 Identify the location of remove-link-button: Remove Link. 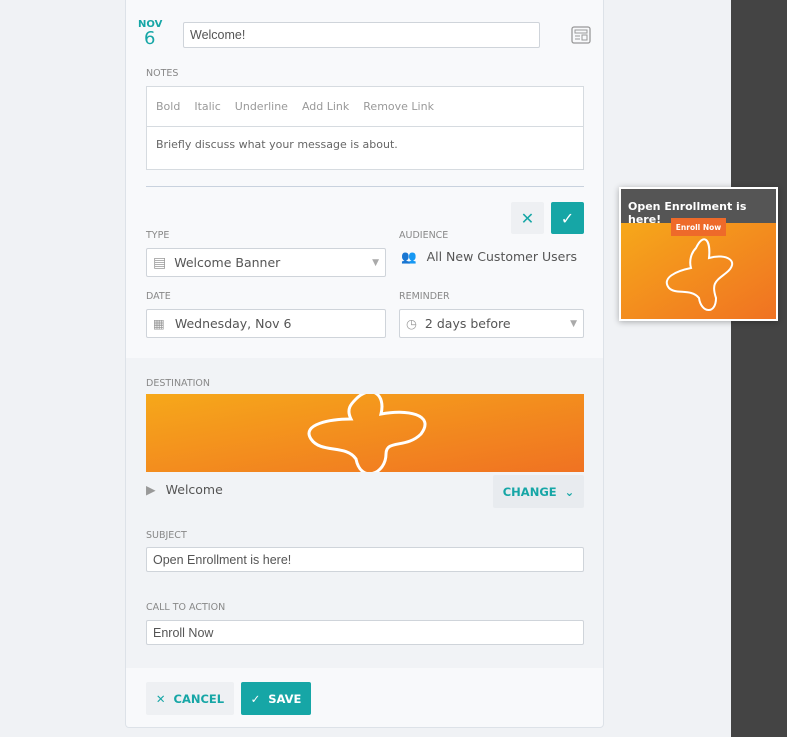
(398, 106).